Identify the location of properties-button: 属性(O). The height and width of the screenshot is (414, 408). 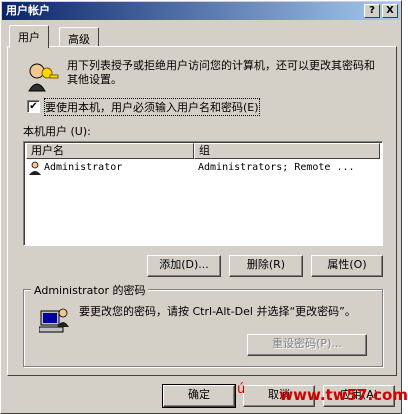
(347, 266).